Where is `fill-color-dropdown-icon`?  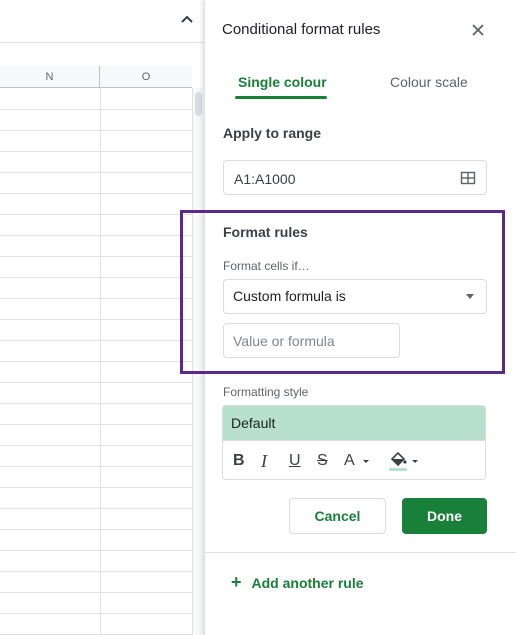 fill-color-dropdown-icon is located at coordinates (415, 462).